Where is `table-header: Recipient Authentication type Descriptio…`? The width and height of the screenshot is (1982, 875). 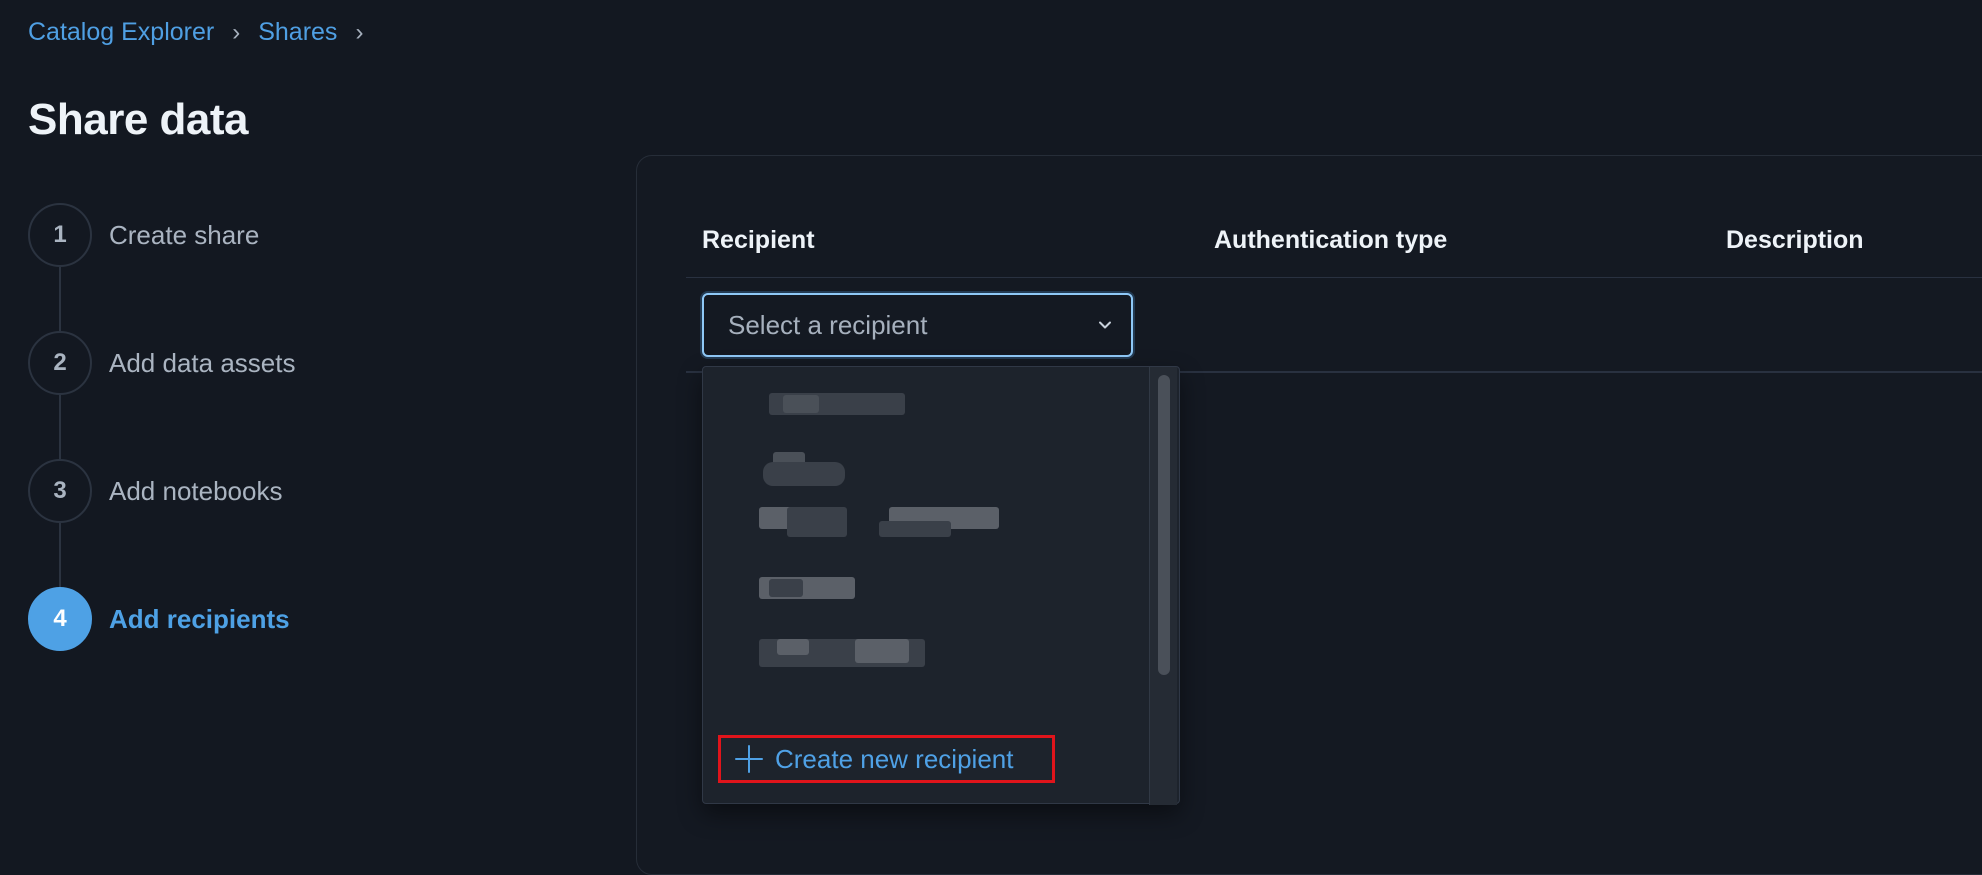 table-header: Recipient Authentication type Descriptio… is located at coordinates (1334, 244).